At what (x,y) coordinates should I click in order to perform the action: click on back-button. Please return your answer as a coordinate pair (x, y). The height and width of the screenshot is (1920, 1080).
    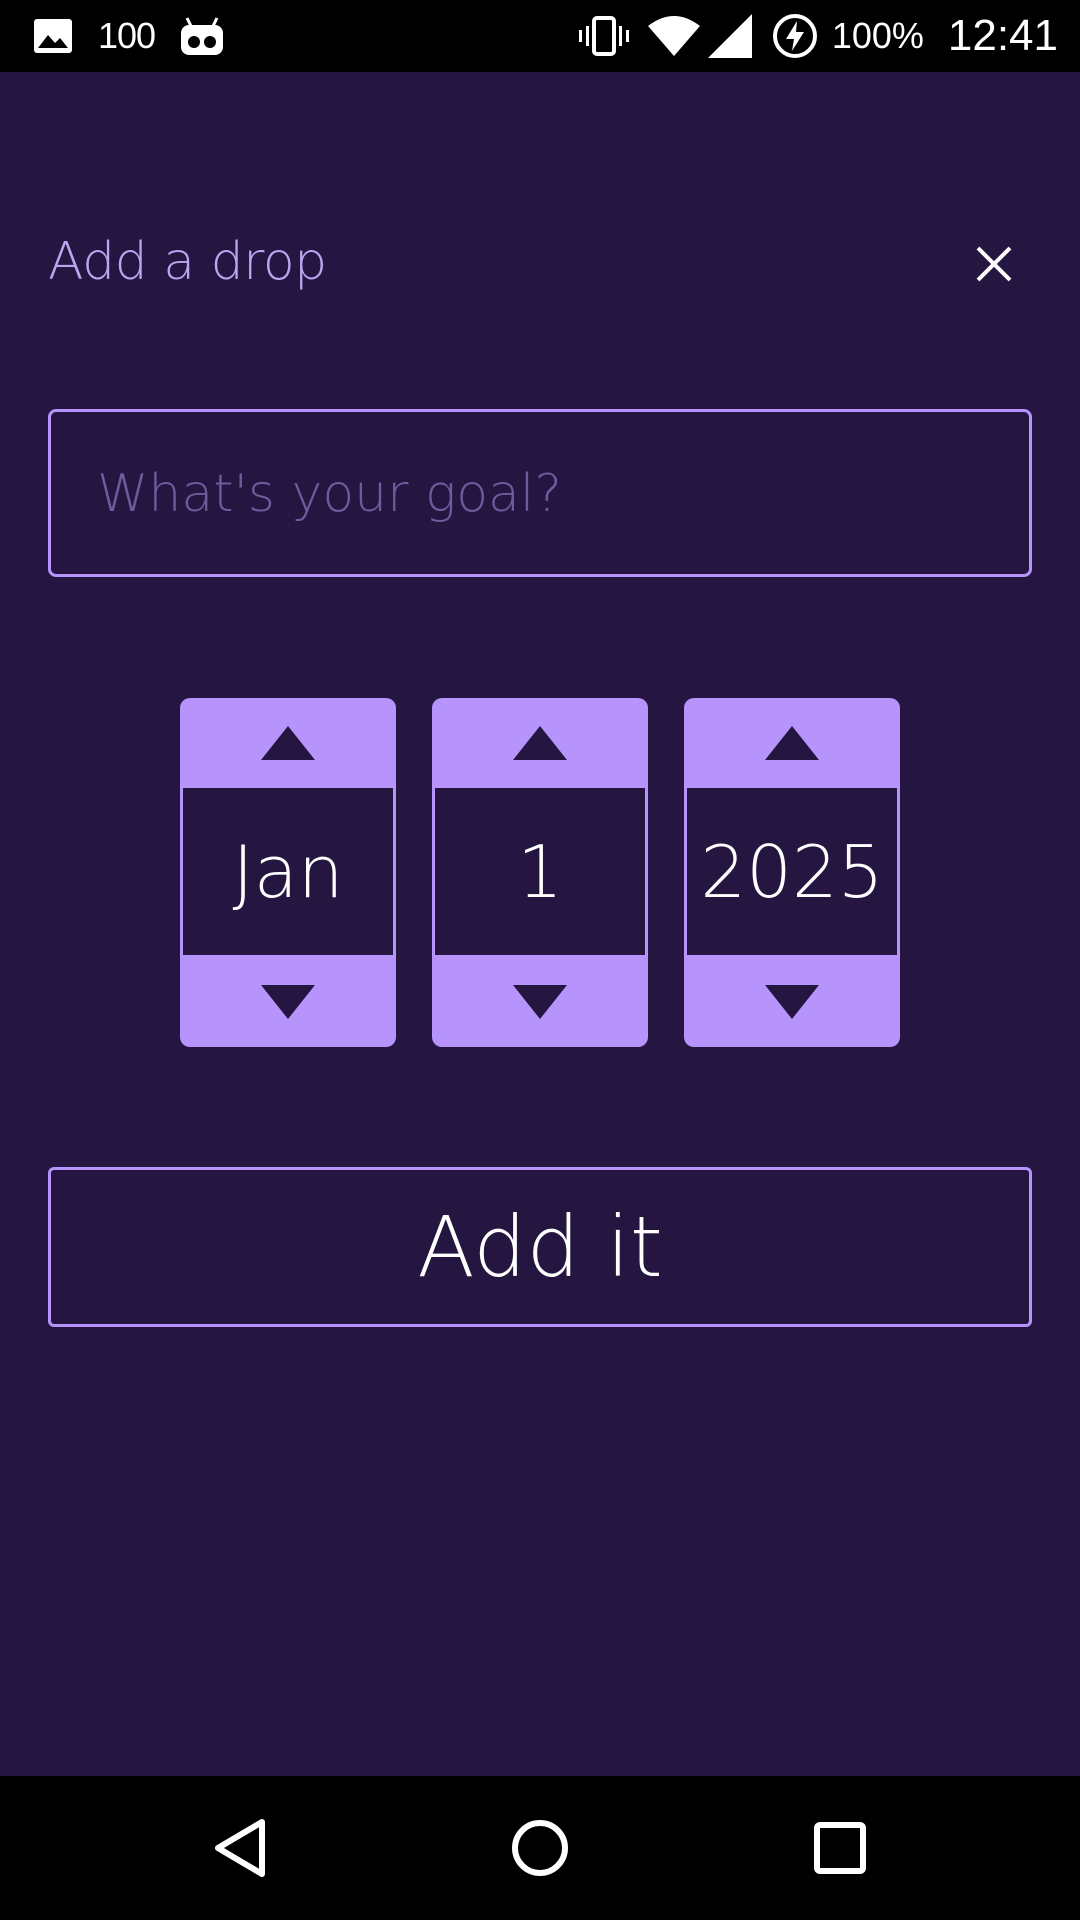
    Looking at the image, I should click on (240, 1848).